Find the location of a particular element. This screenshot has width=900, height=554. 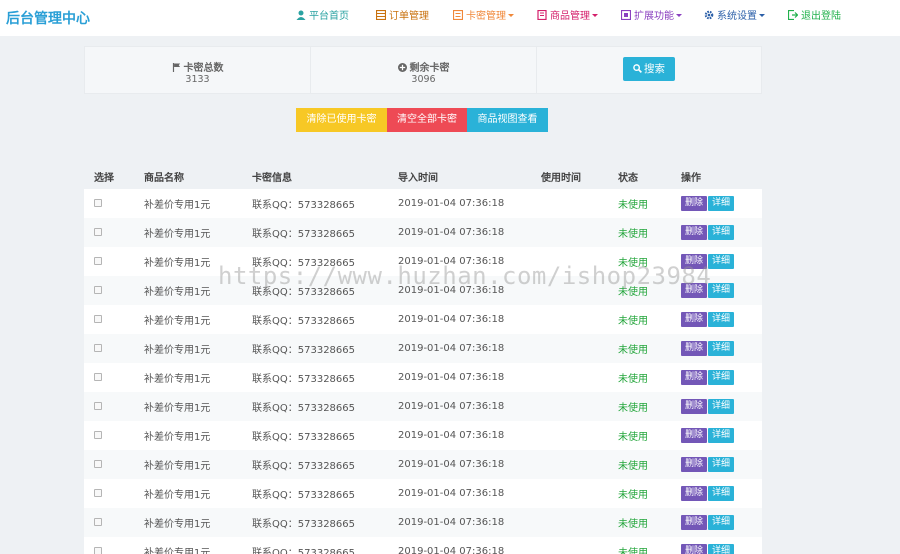

col-header-import-time: 导入时间 is located at coordinates (459, 176).